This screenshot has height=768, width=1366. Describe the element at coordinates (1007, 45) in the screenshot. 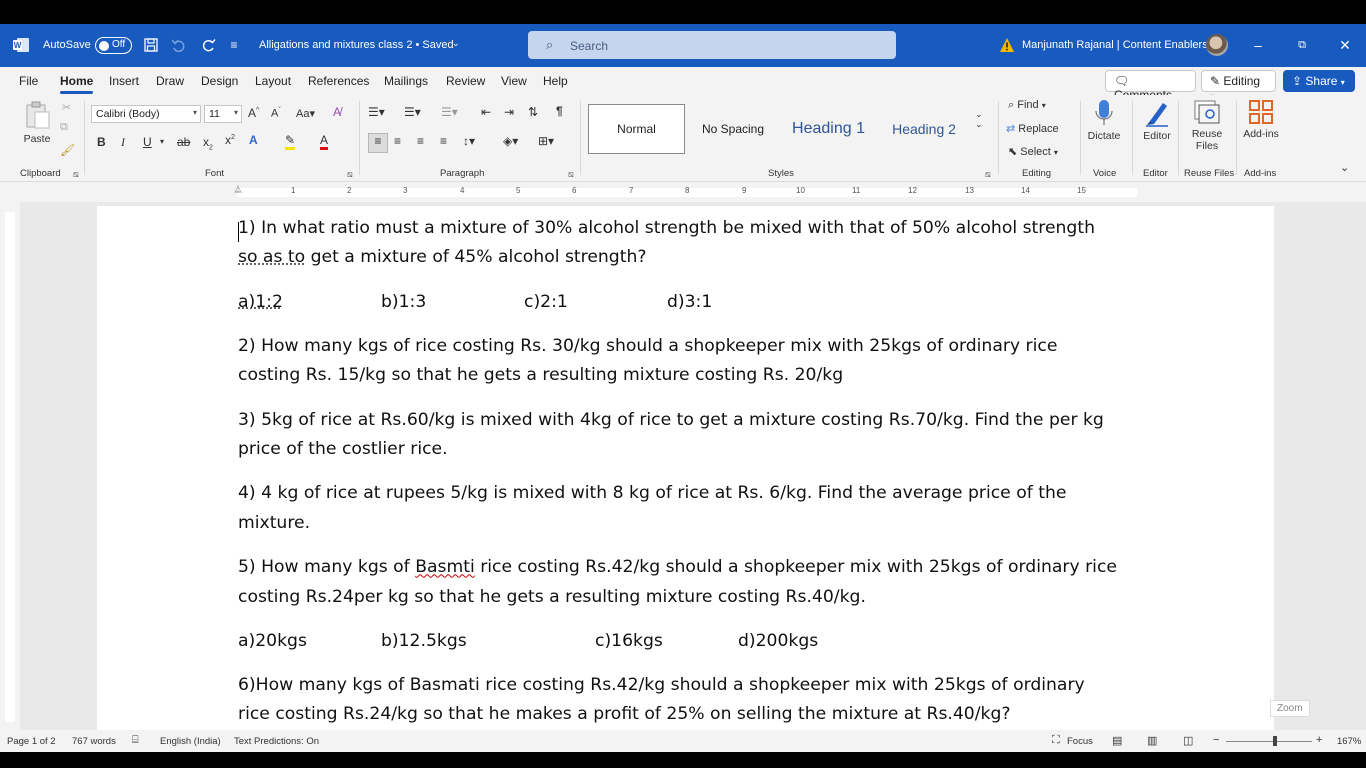

I see `warning-icon` at that location.